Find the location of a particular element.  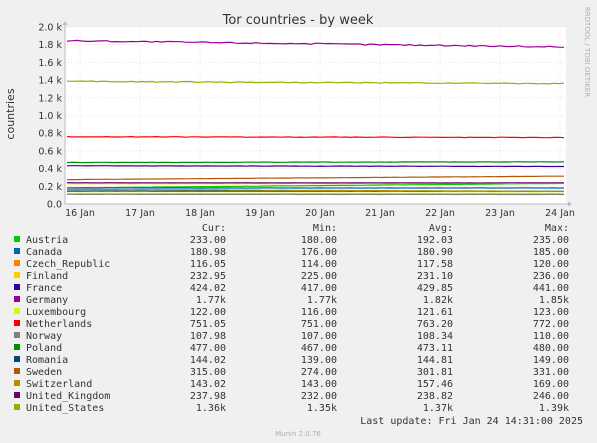

legend-cur-value: 477.00 is located at coordinates (208, 348).